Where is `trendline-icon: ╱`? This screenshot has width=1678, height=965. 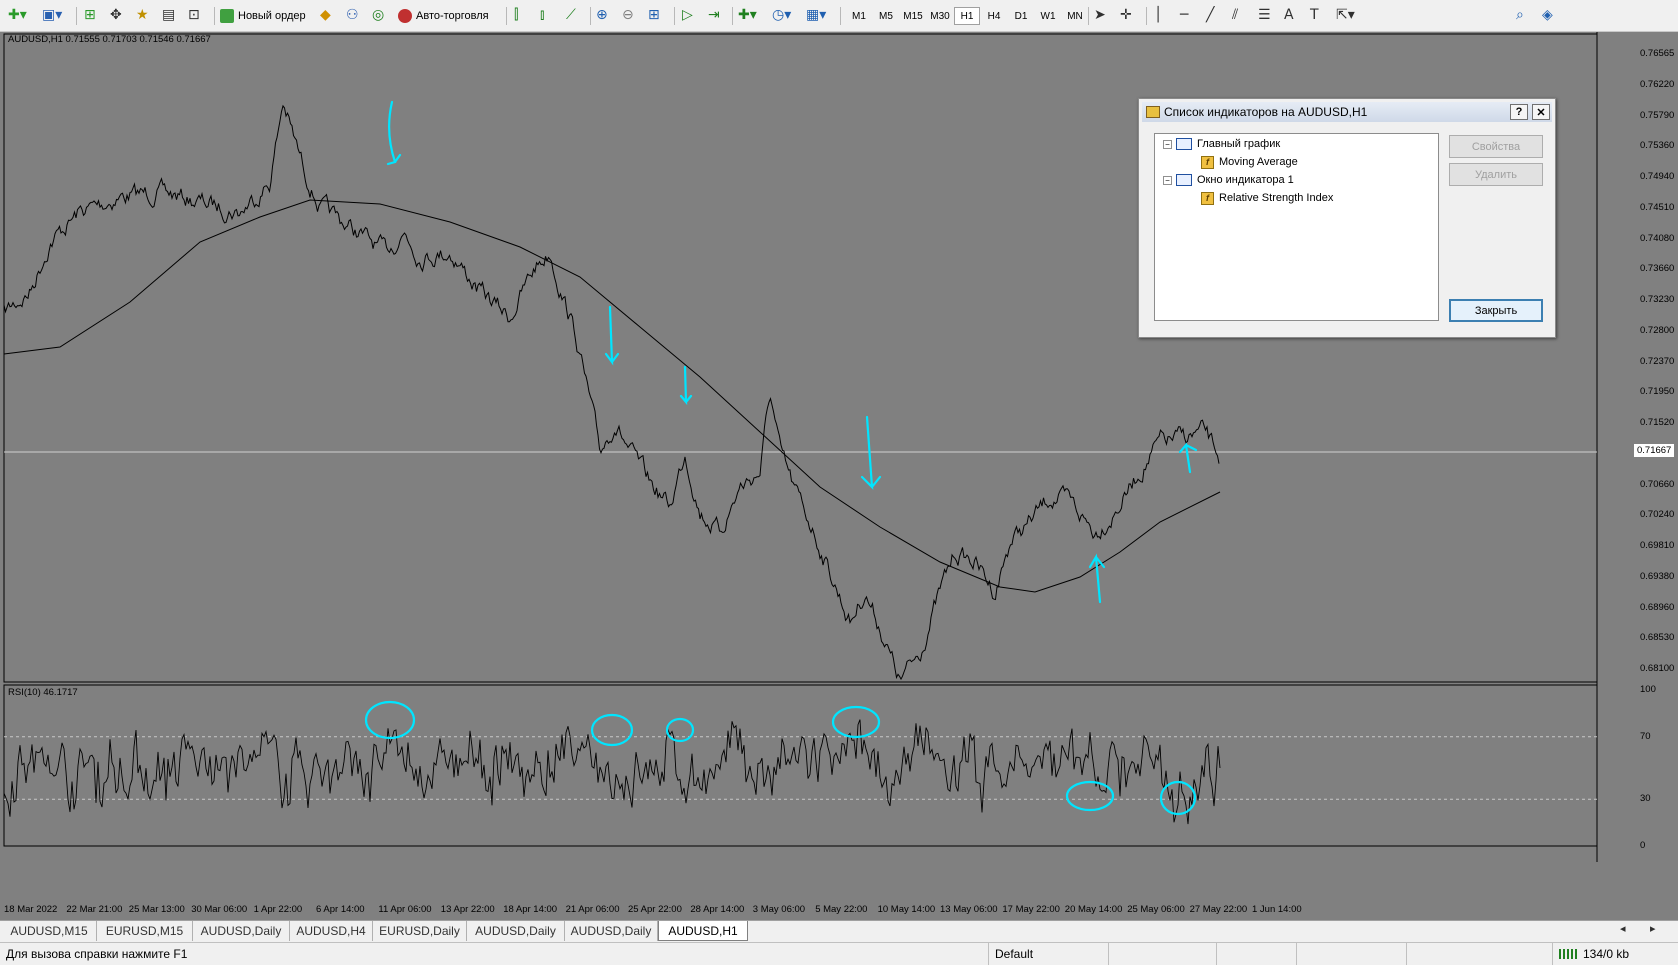 trendline-icon: ╱ is located at coordinates (1210, 15).